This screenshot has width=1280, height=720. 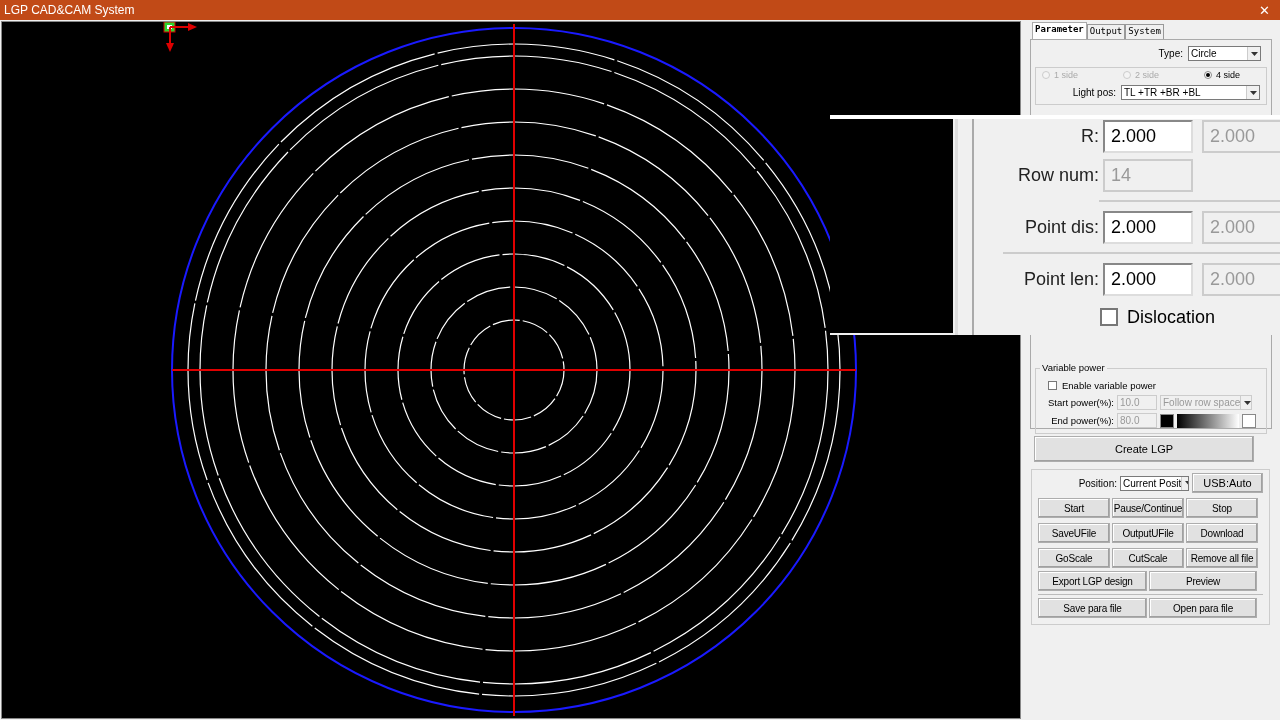 What do you see at coordinates (1154, 483) in the screenshot?
I see `position-dropdown: Current Posit` at bounding box center [1154, 483].